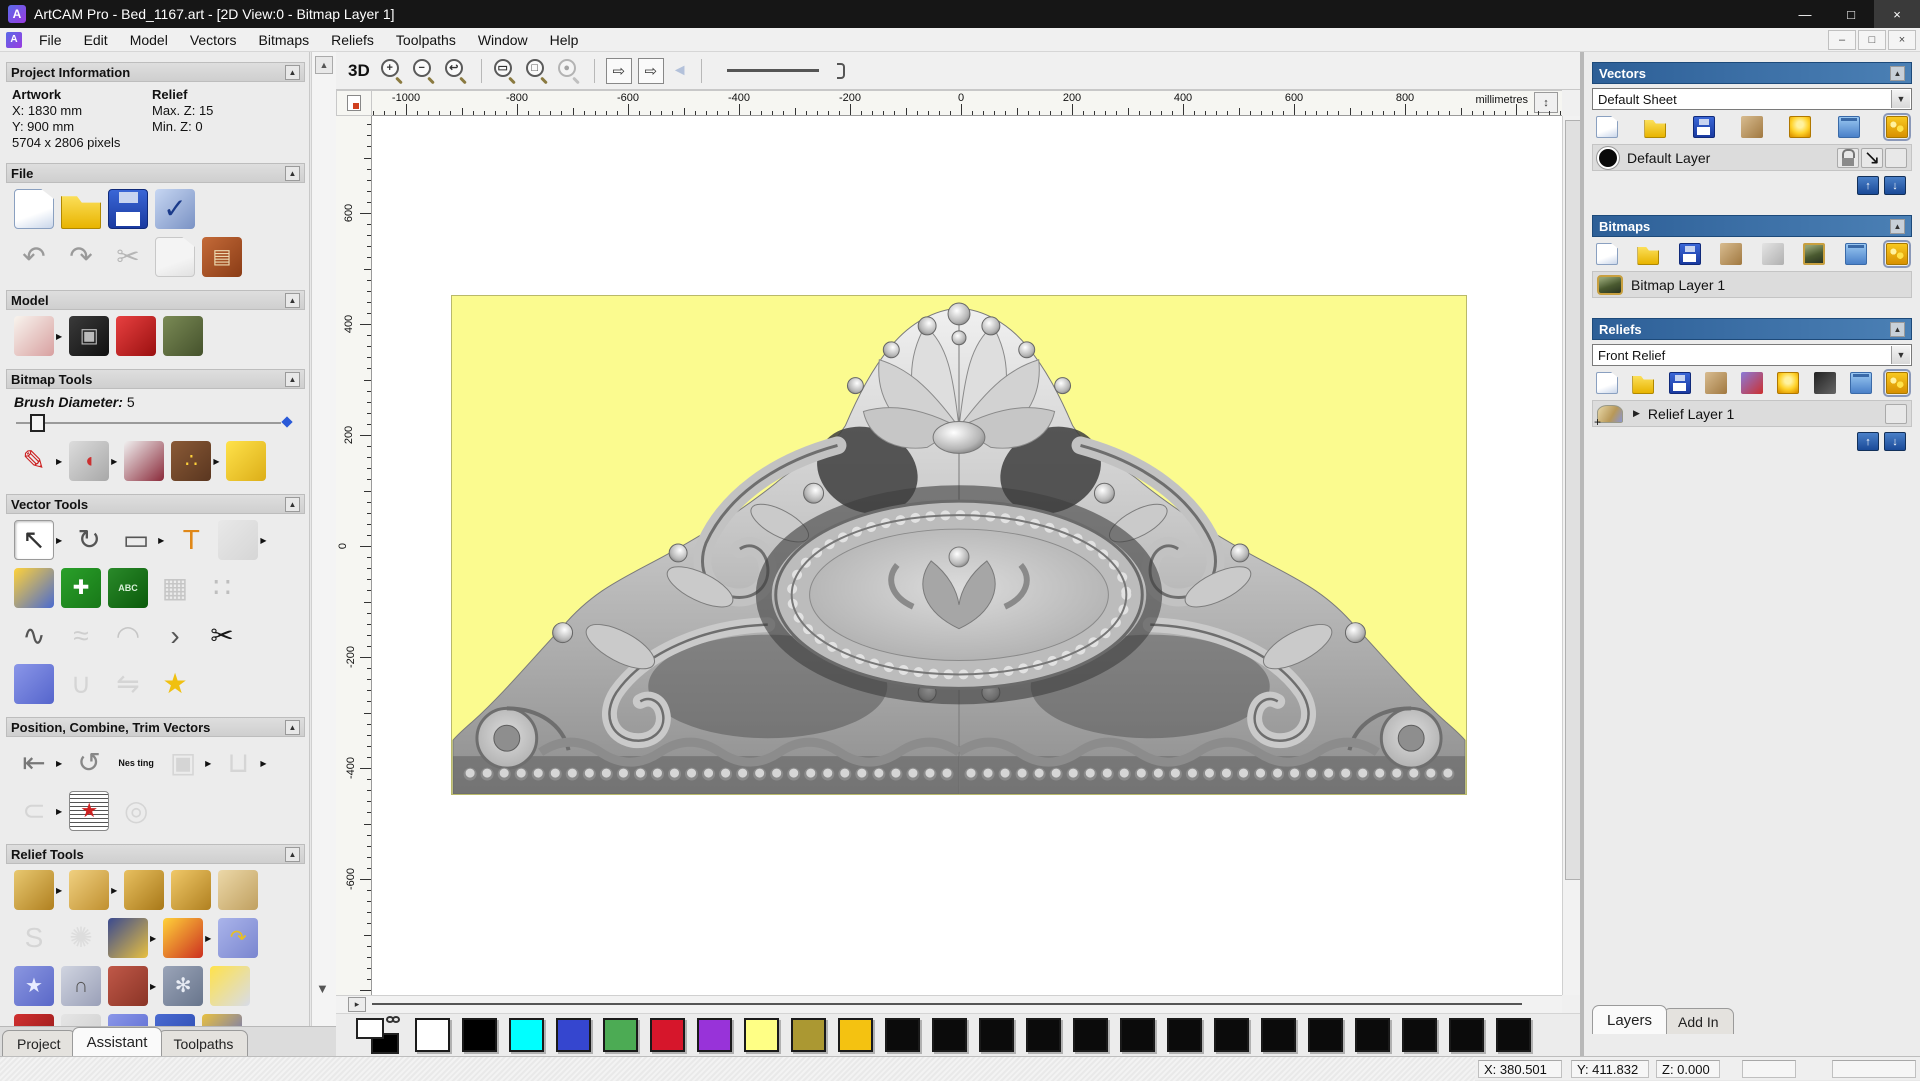 This screenshot has width=1920, height=1081. What do you see at coordinates (89, 811) in the screenshot?
I see `vector-texture-icon: ★` at bounding box center [89, 811].